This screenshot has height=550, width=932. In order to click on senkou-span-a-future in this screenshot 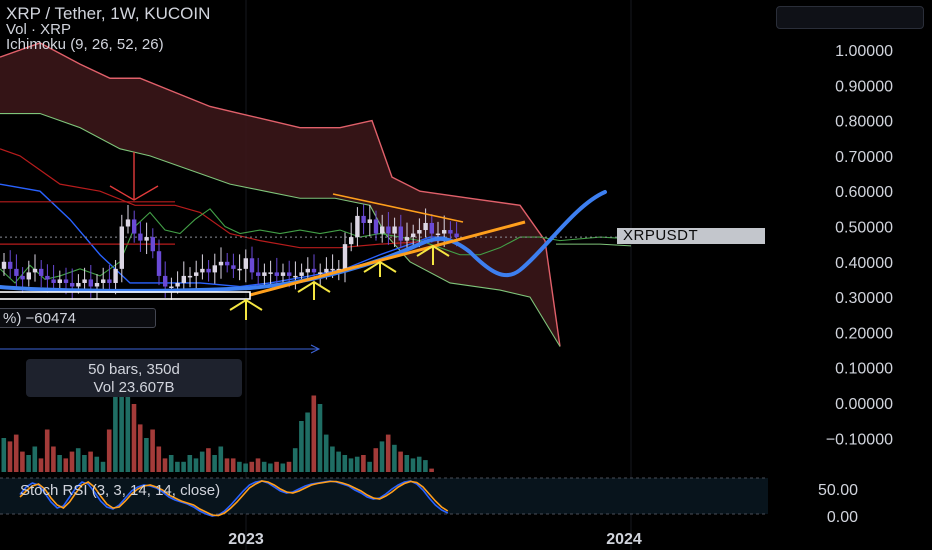, I will do `click(594, 245)`.